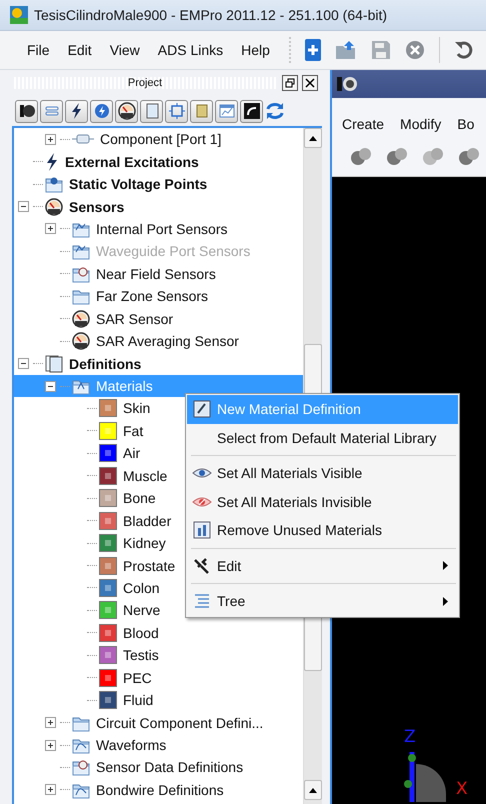  I want to click on undo-icon, so click(464, 50).